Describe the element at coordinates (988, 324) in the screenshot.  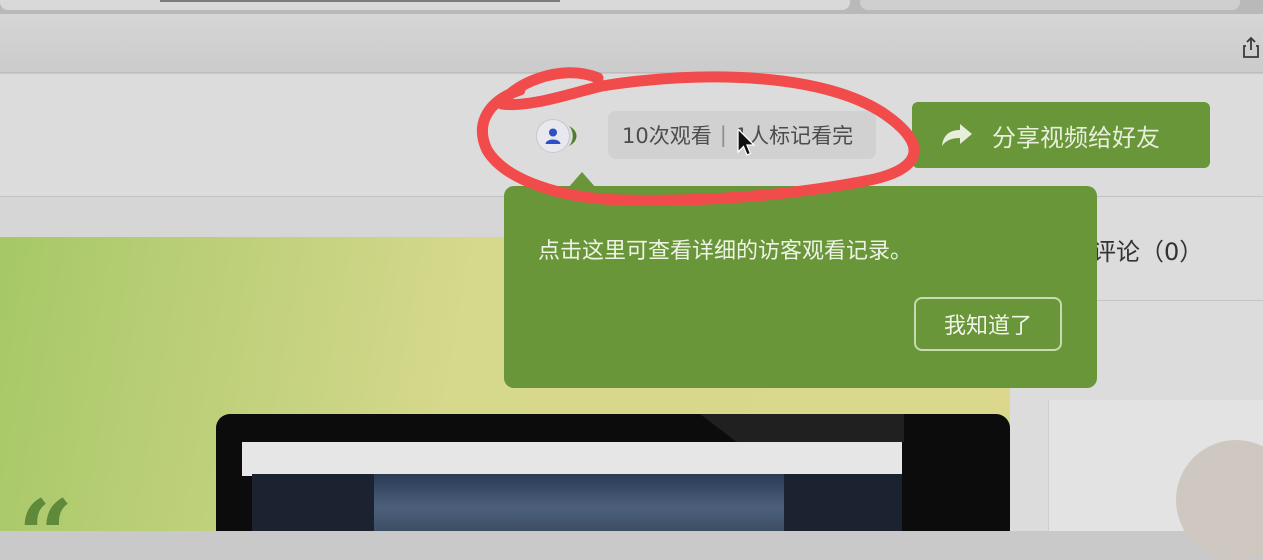
I see `got-it-button: 我知道了` at that location.